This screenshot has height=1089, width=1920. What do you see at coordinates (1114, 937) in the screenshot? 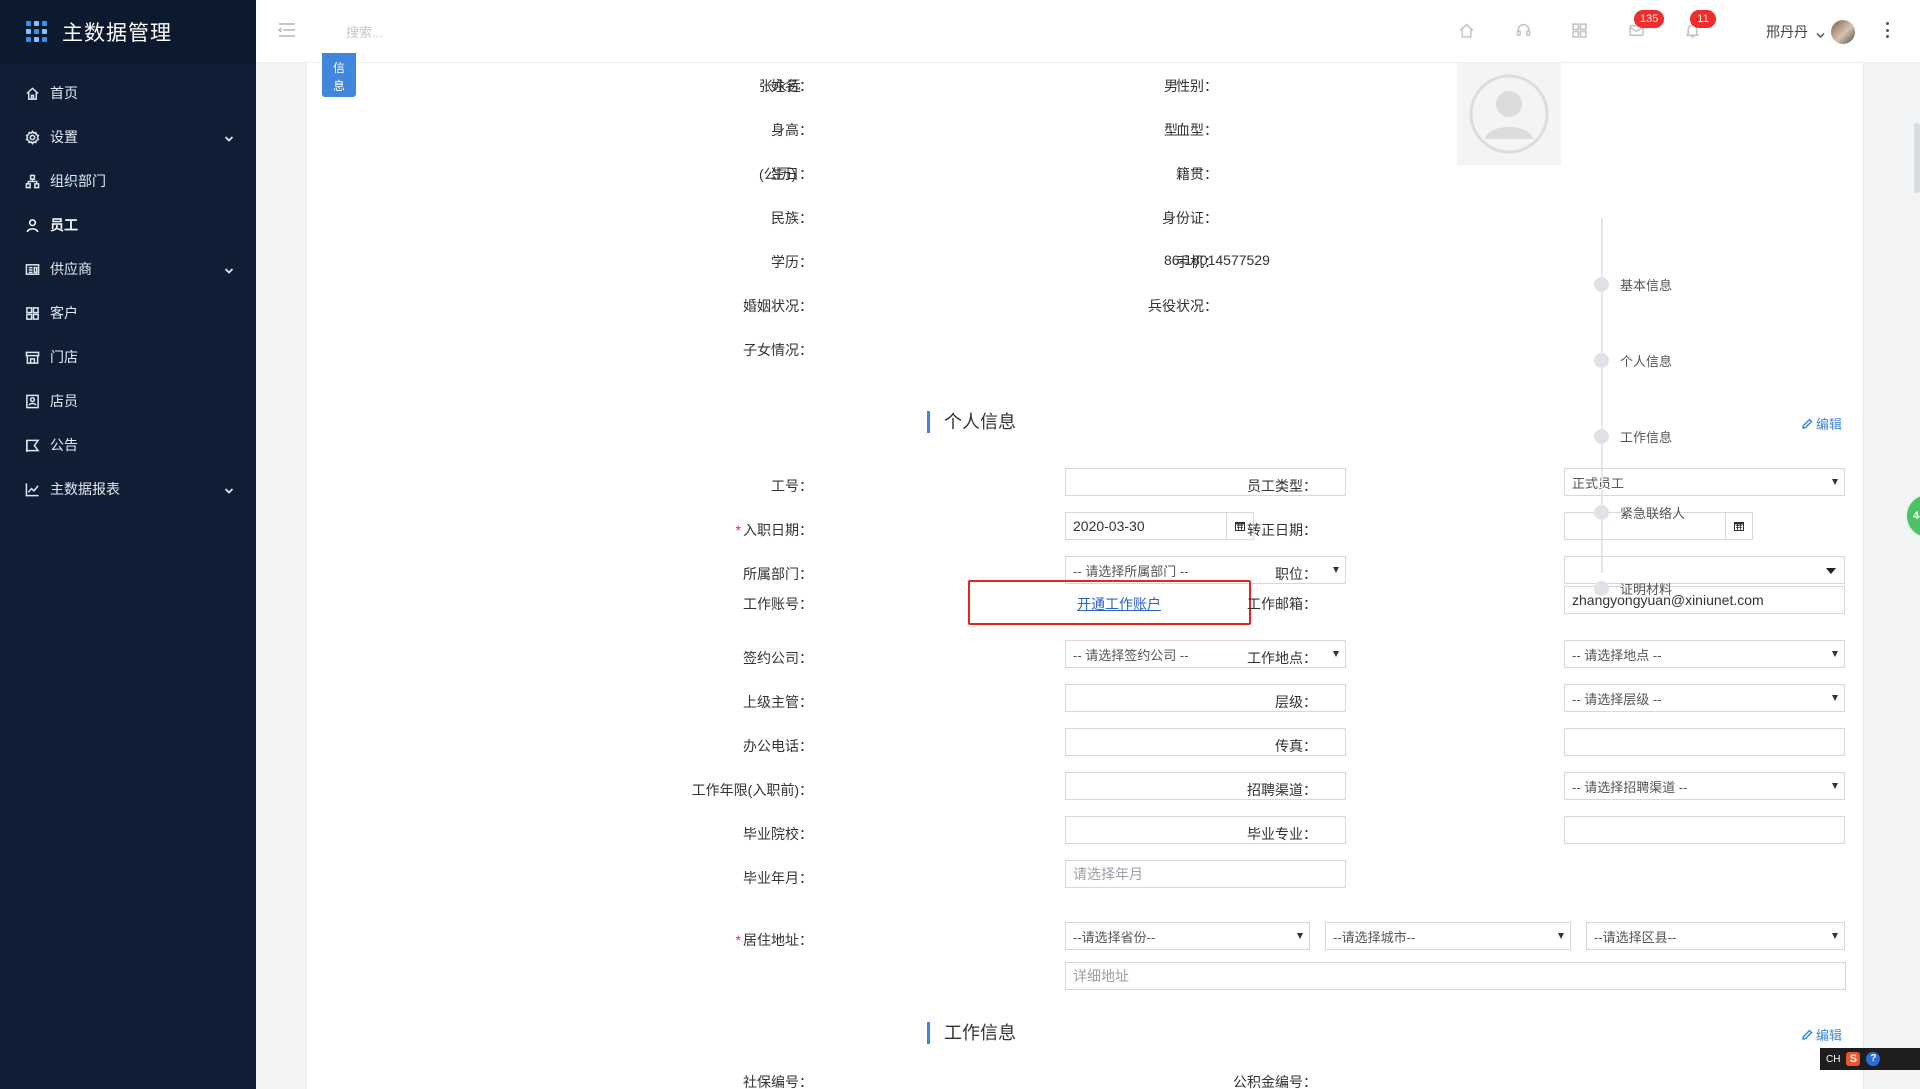
I see `province-value: --请选择省份--` at bounding box center [1114, 937].